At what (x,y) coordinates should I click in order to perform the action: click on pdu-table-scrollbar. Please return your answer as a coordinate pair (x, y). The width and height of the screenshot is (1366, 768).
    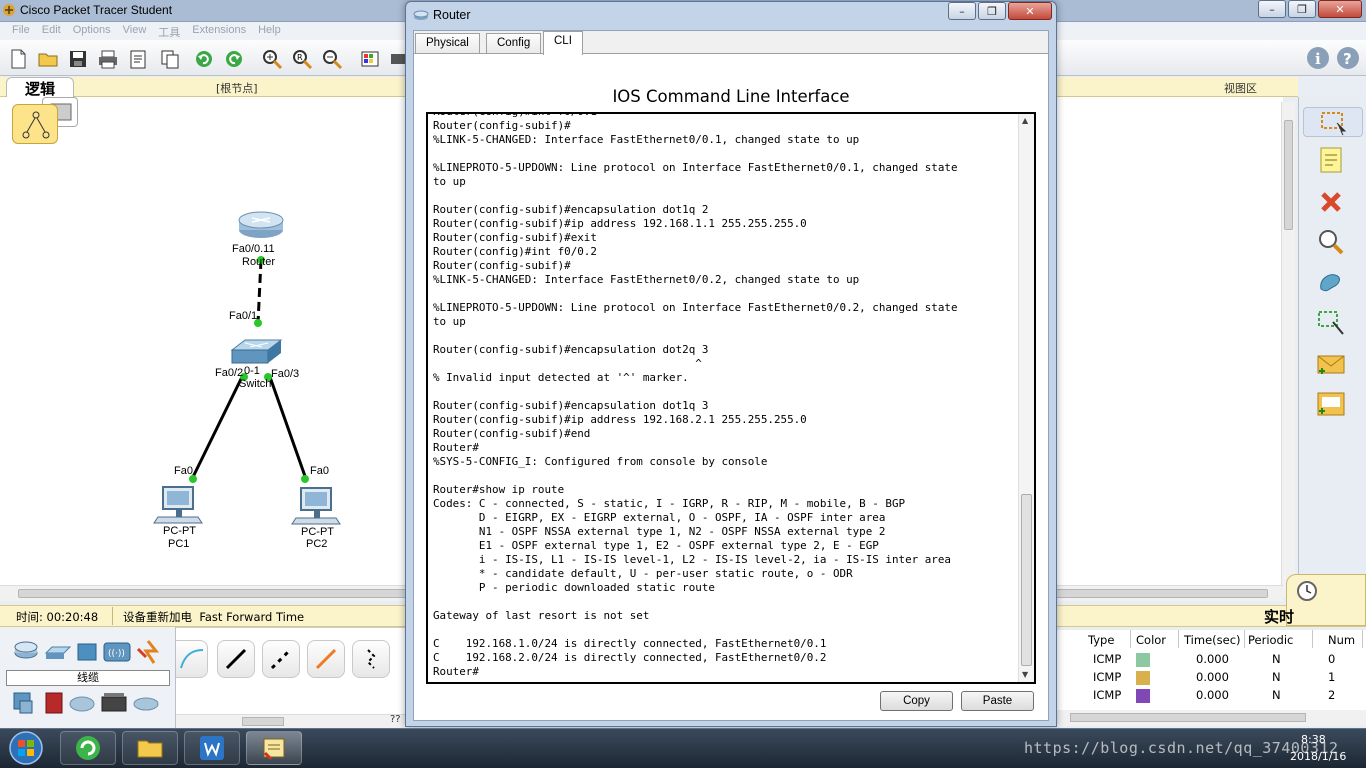
    Looking at the image, I should click on (1211, 718).